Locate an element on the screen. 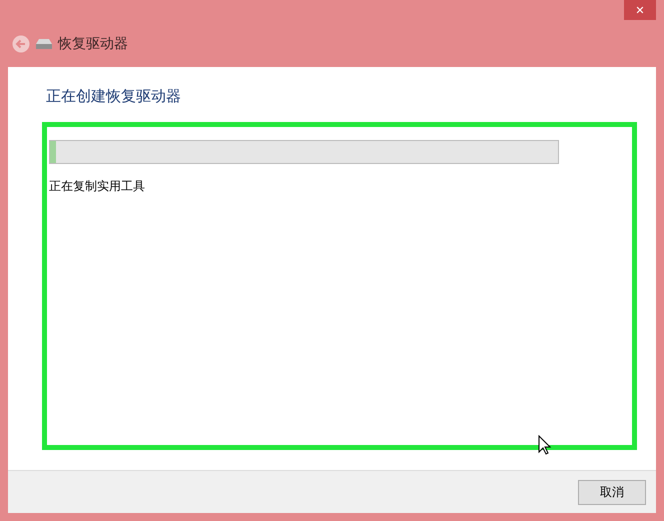  back-icon is located at coordinates (21, 43).